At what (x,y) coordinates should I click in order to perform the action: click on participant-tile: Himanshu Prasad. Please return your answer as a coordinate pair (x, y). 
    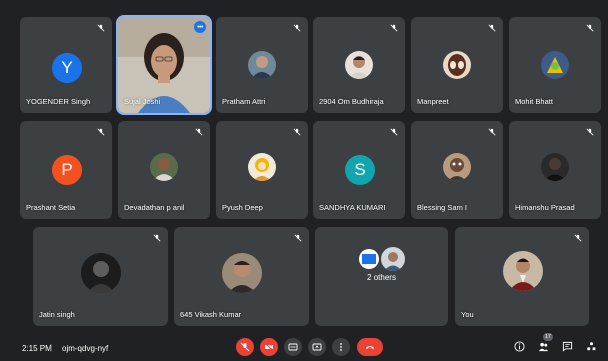
    Looking at the image, I should click on (555, 170).